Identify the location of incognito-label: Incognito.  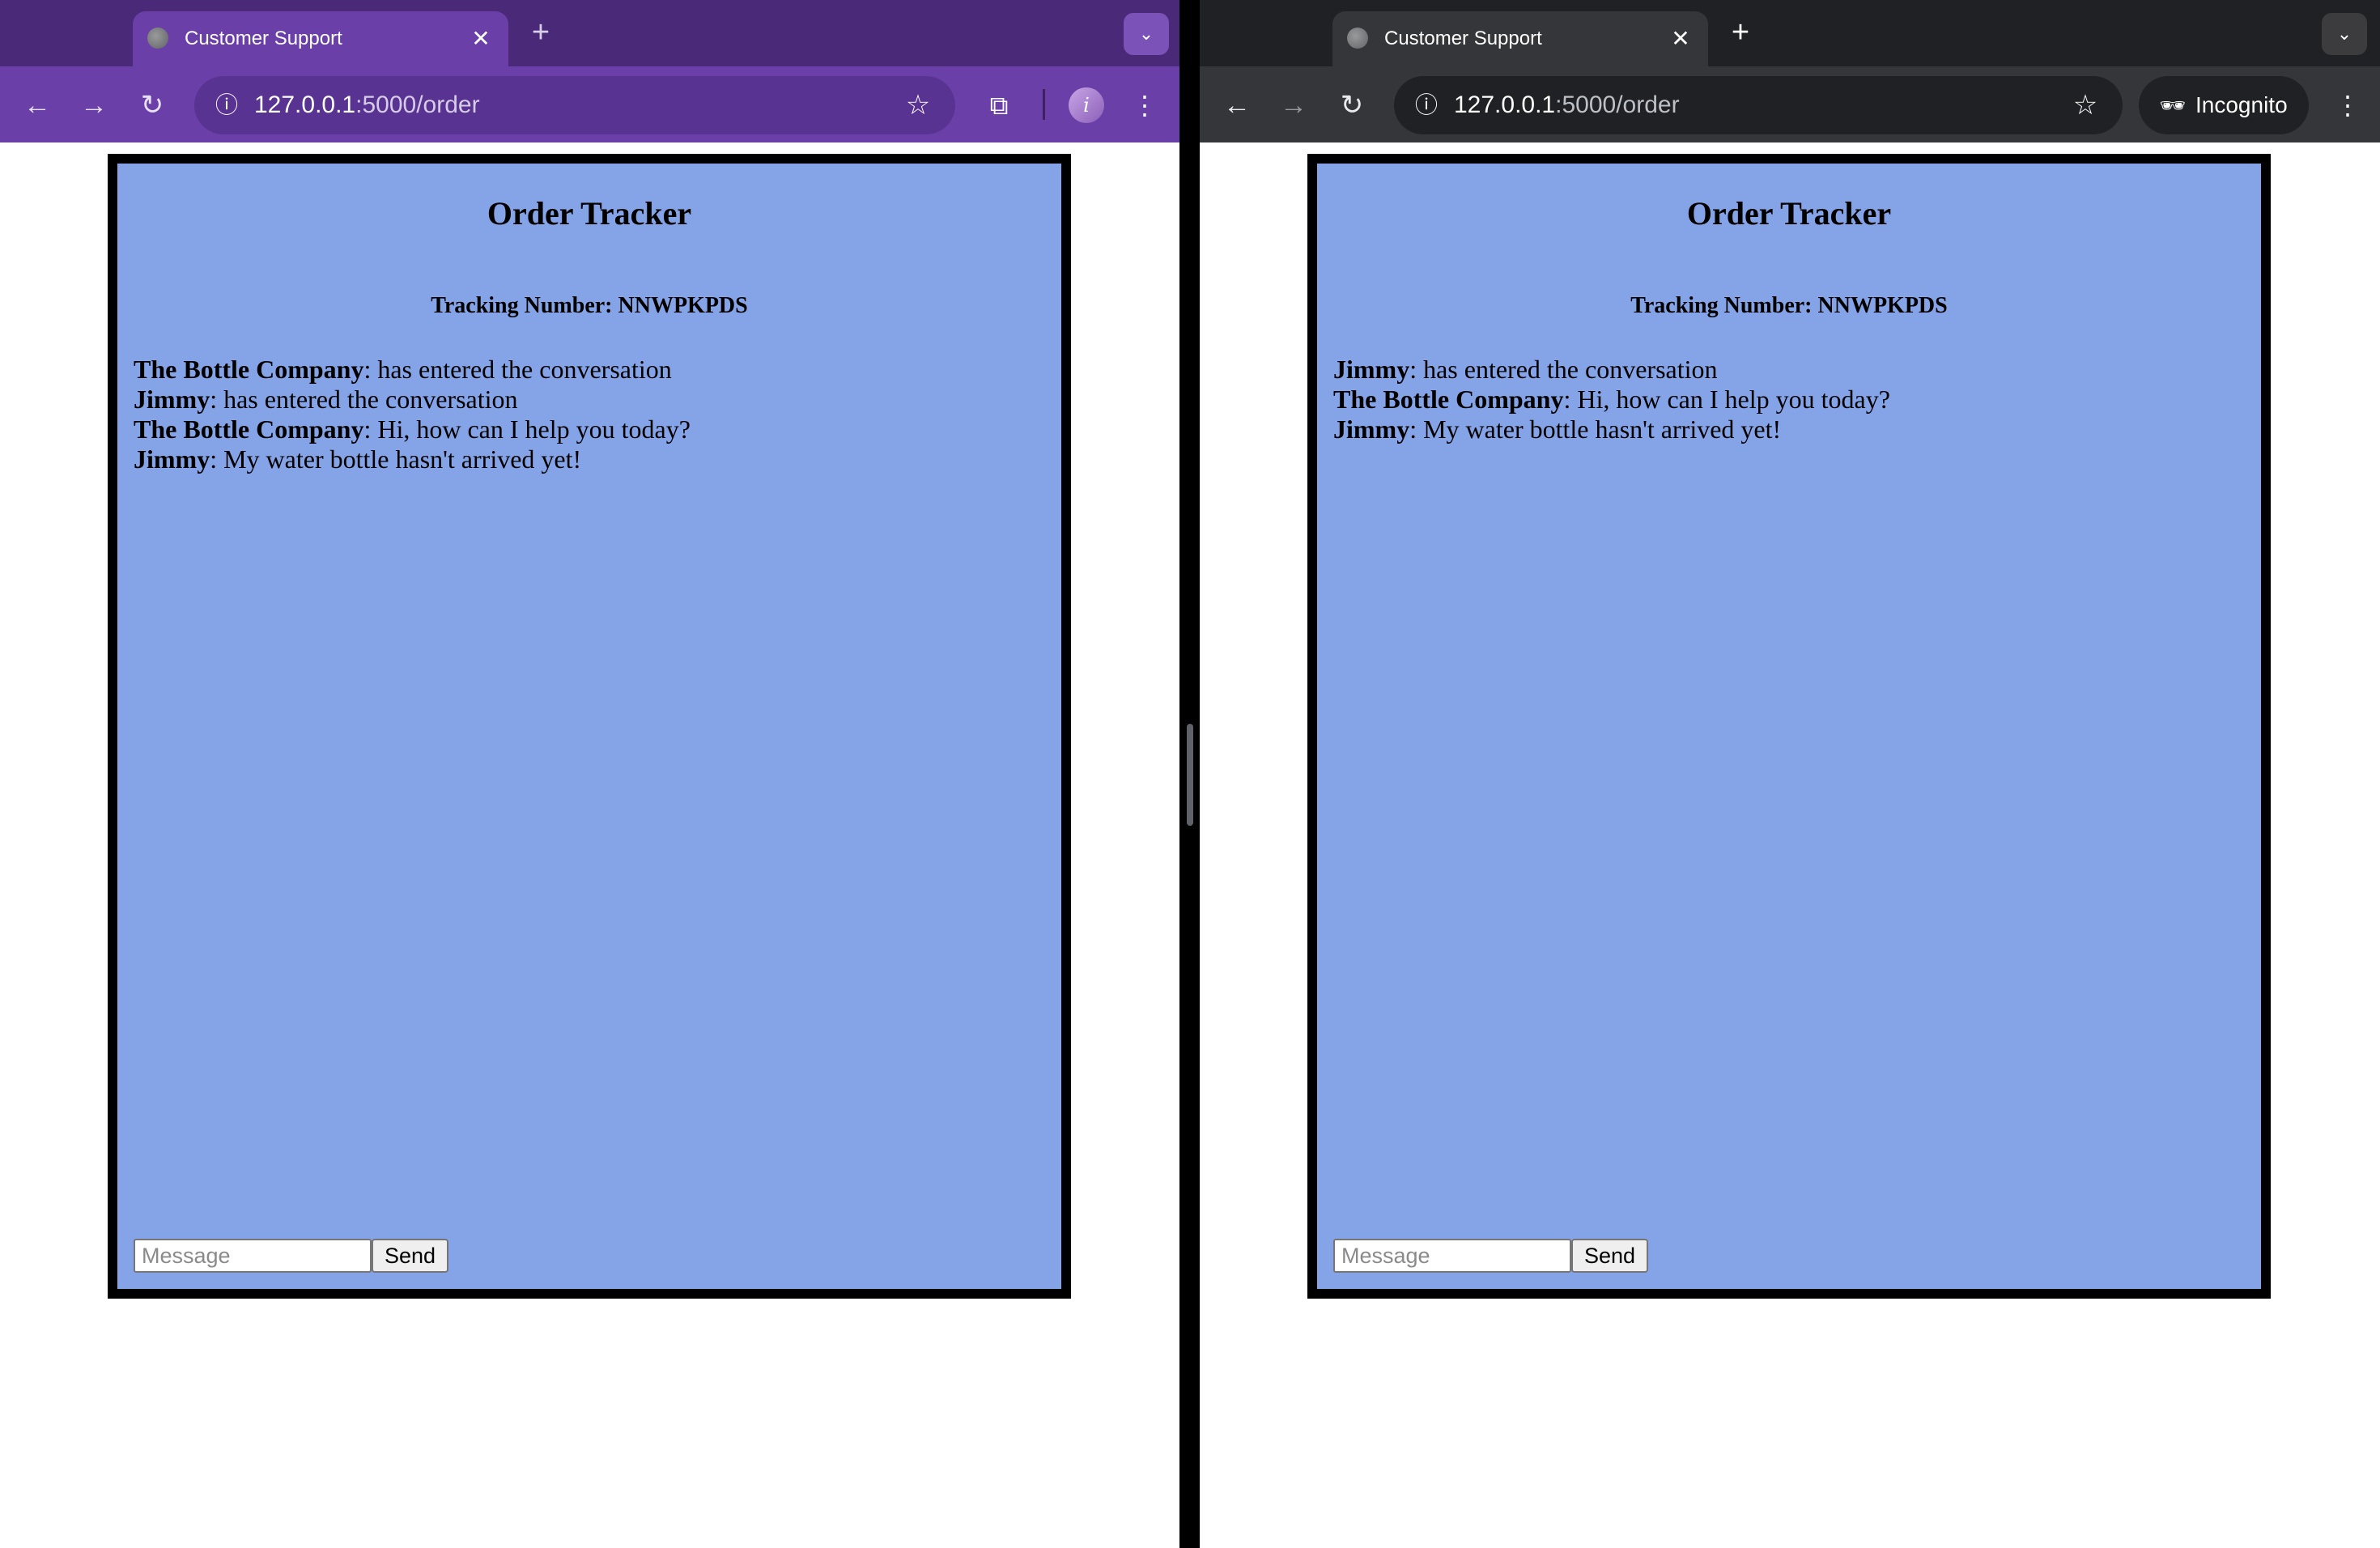
(2241, 105).